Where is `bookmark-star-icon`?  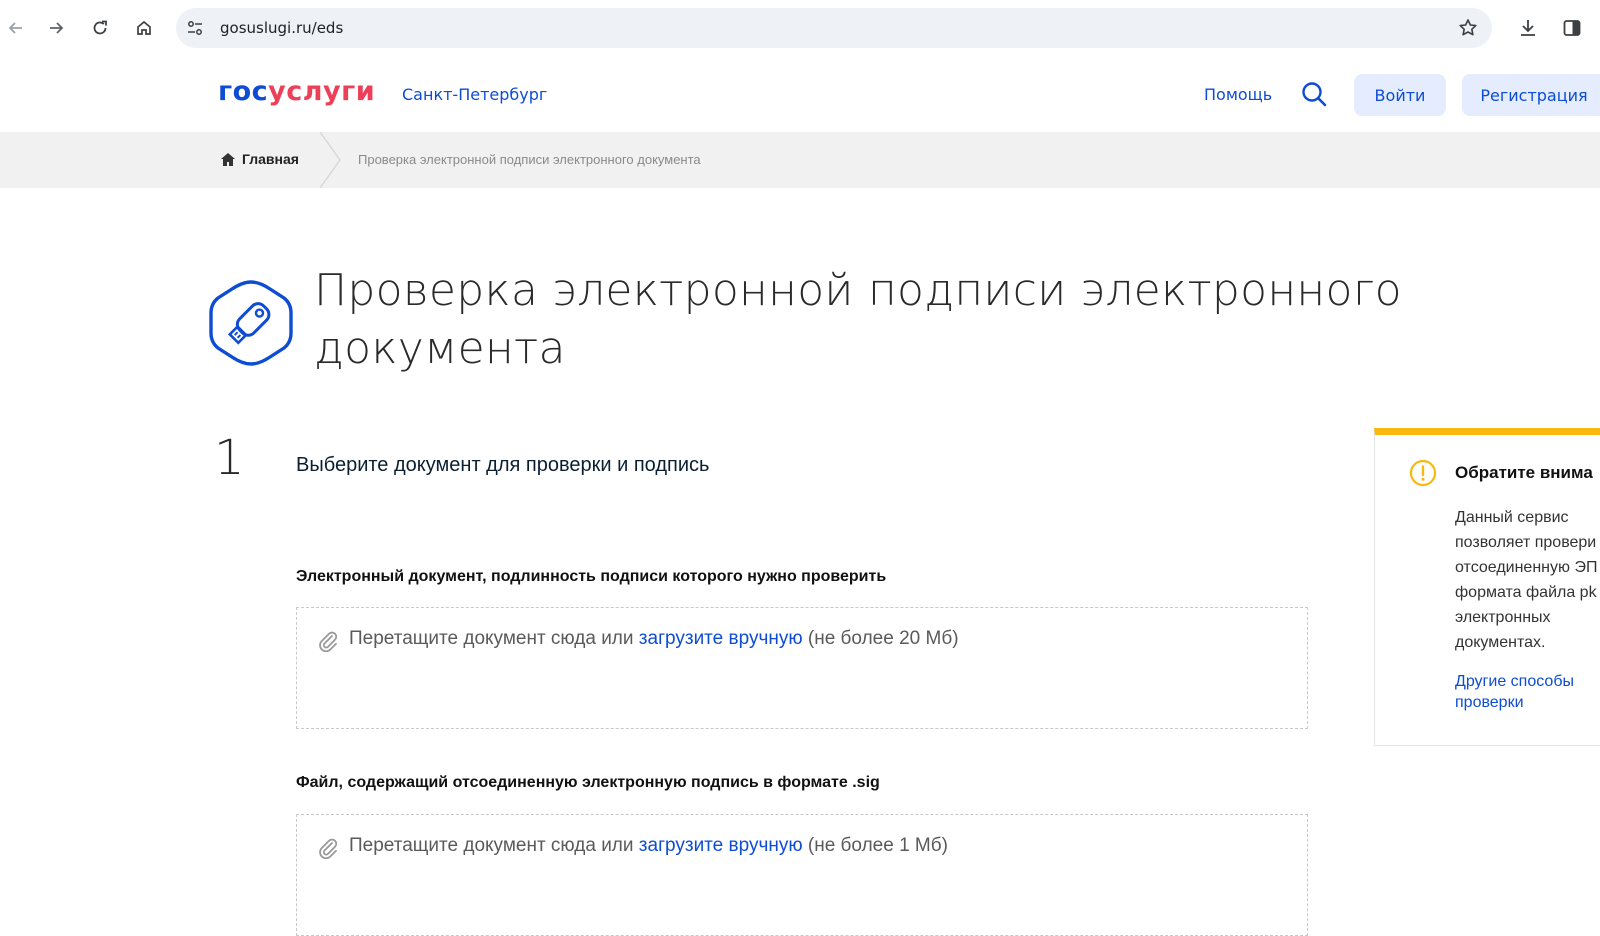 bookmark-star-icon is located at coordinates (1468, 28).